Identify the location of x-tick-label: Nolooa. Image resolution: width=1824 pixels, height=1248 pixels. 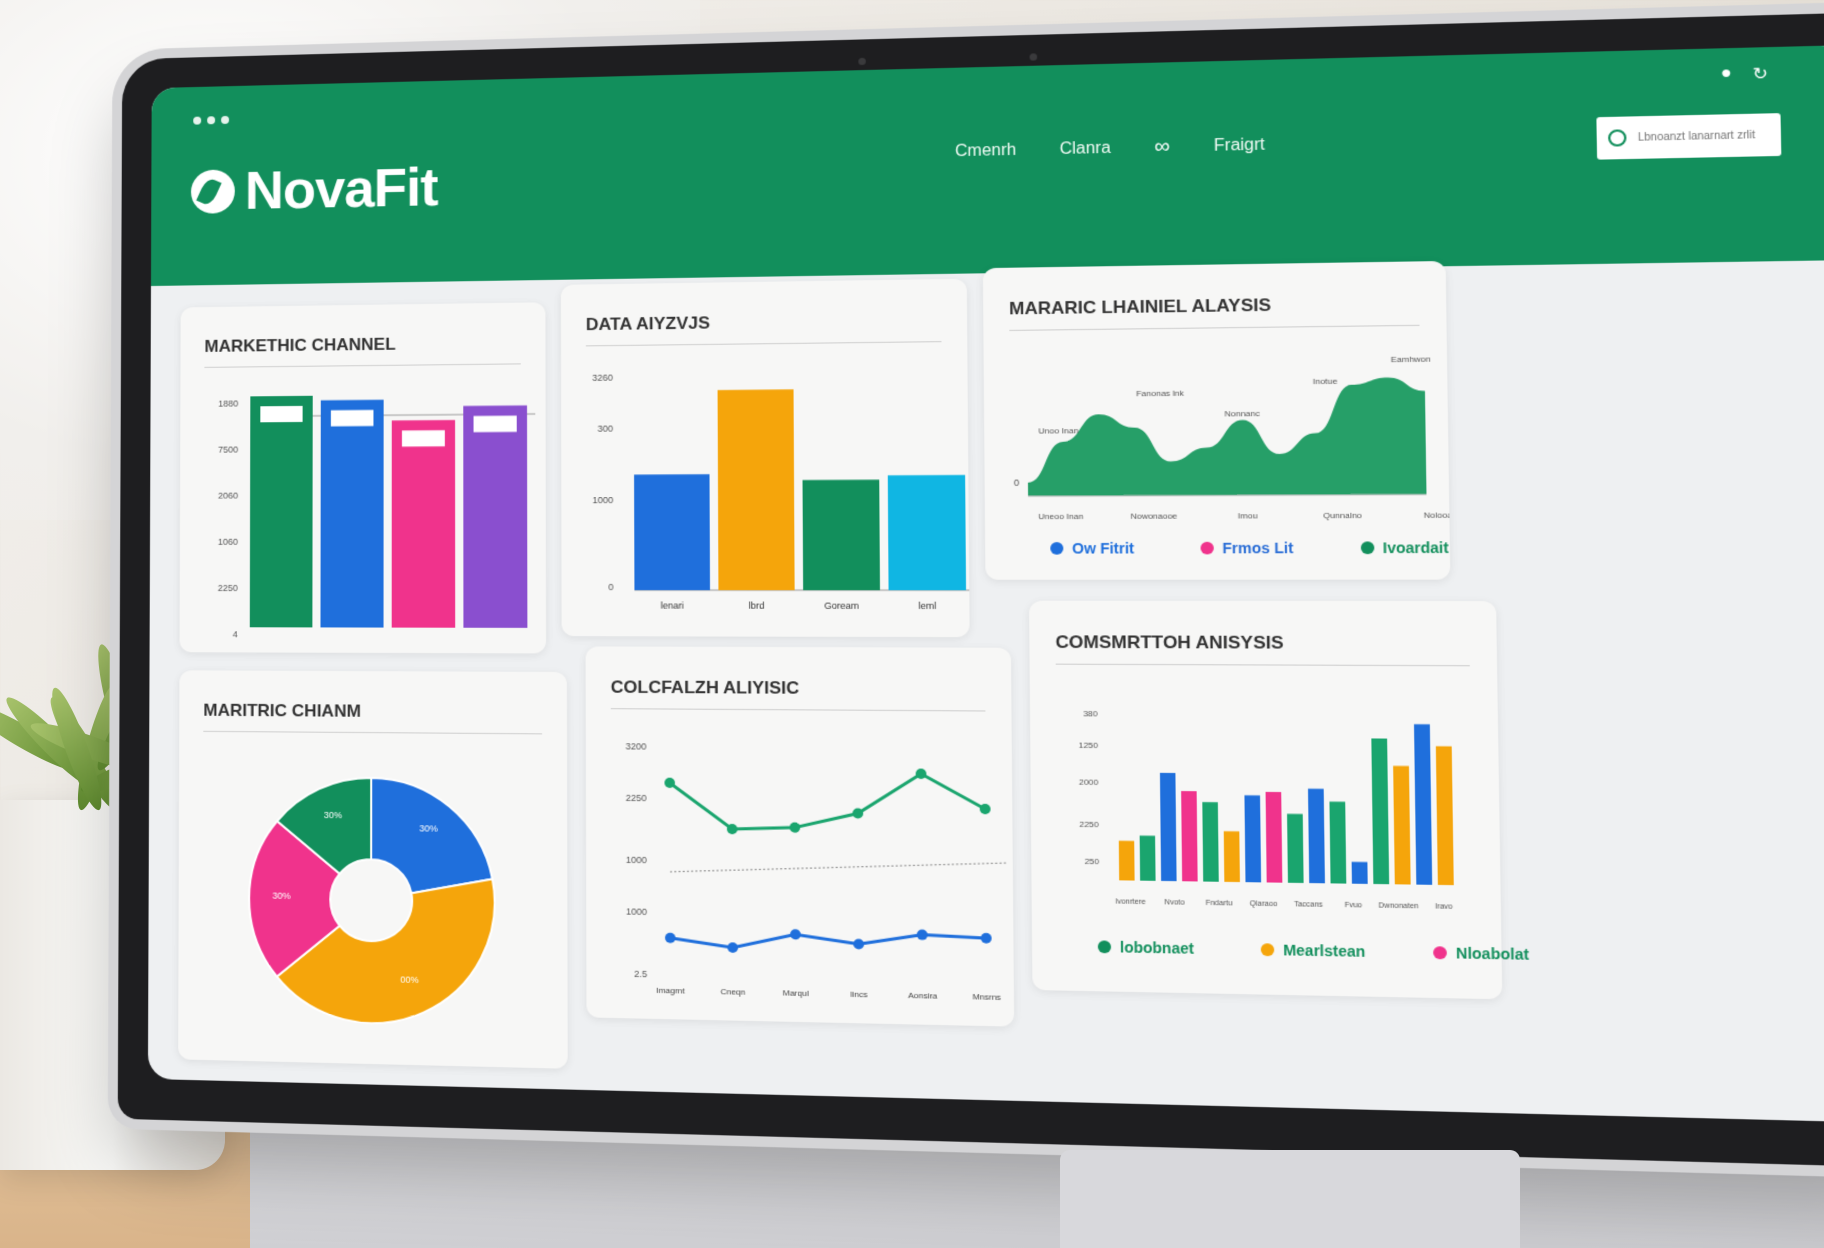
(1437, 515).